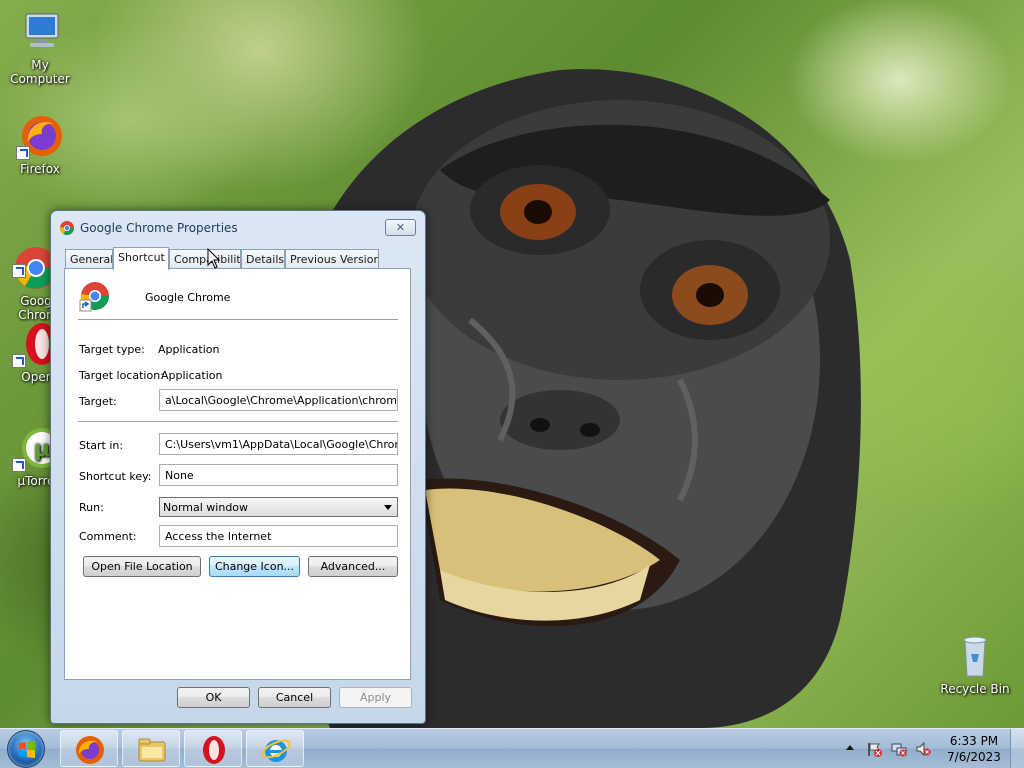 This screenshot has height=768, width=1024. Describe the element at coordinates (218, 536) in the screenshot. I see `comment-input-value: Access the Internet` at that location.